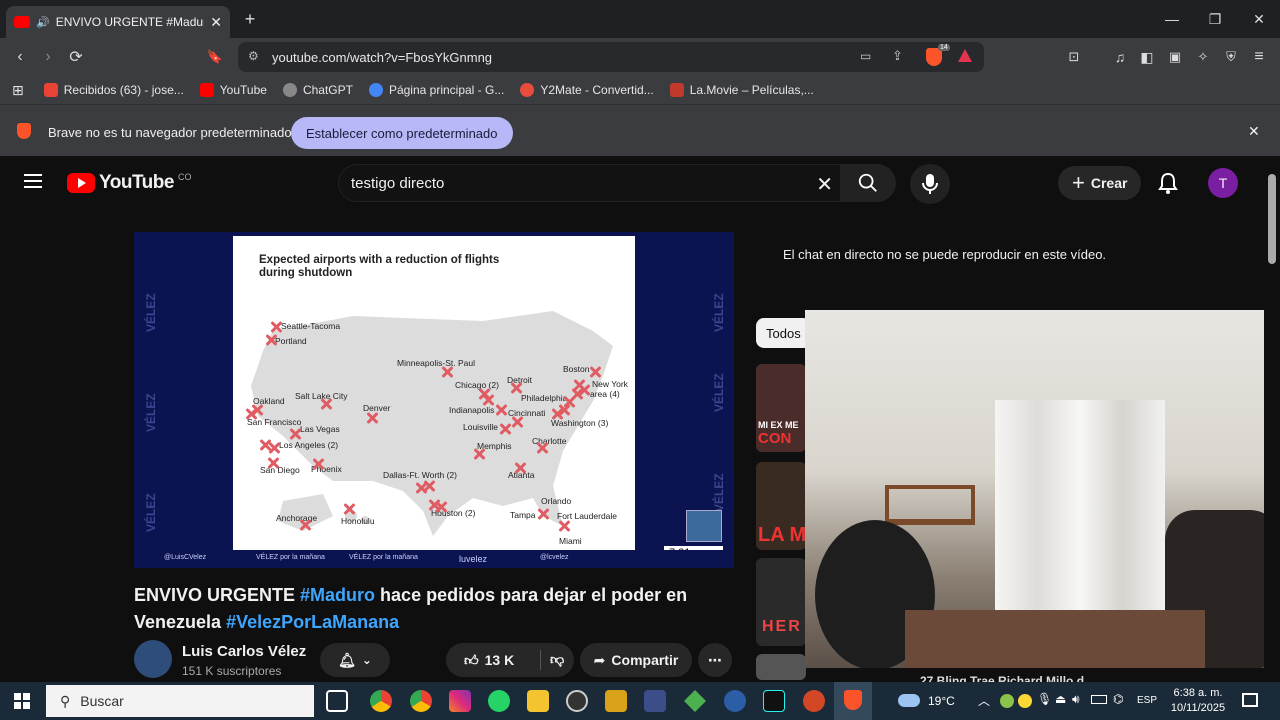 The height and width of the screenshot is (720, 1280). Describe the element at coordinates (130, 22) in the screenshot. I see `tab-title: ENVIVO URGENTE #Maduro h` at that location.